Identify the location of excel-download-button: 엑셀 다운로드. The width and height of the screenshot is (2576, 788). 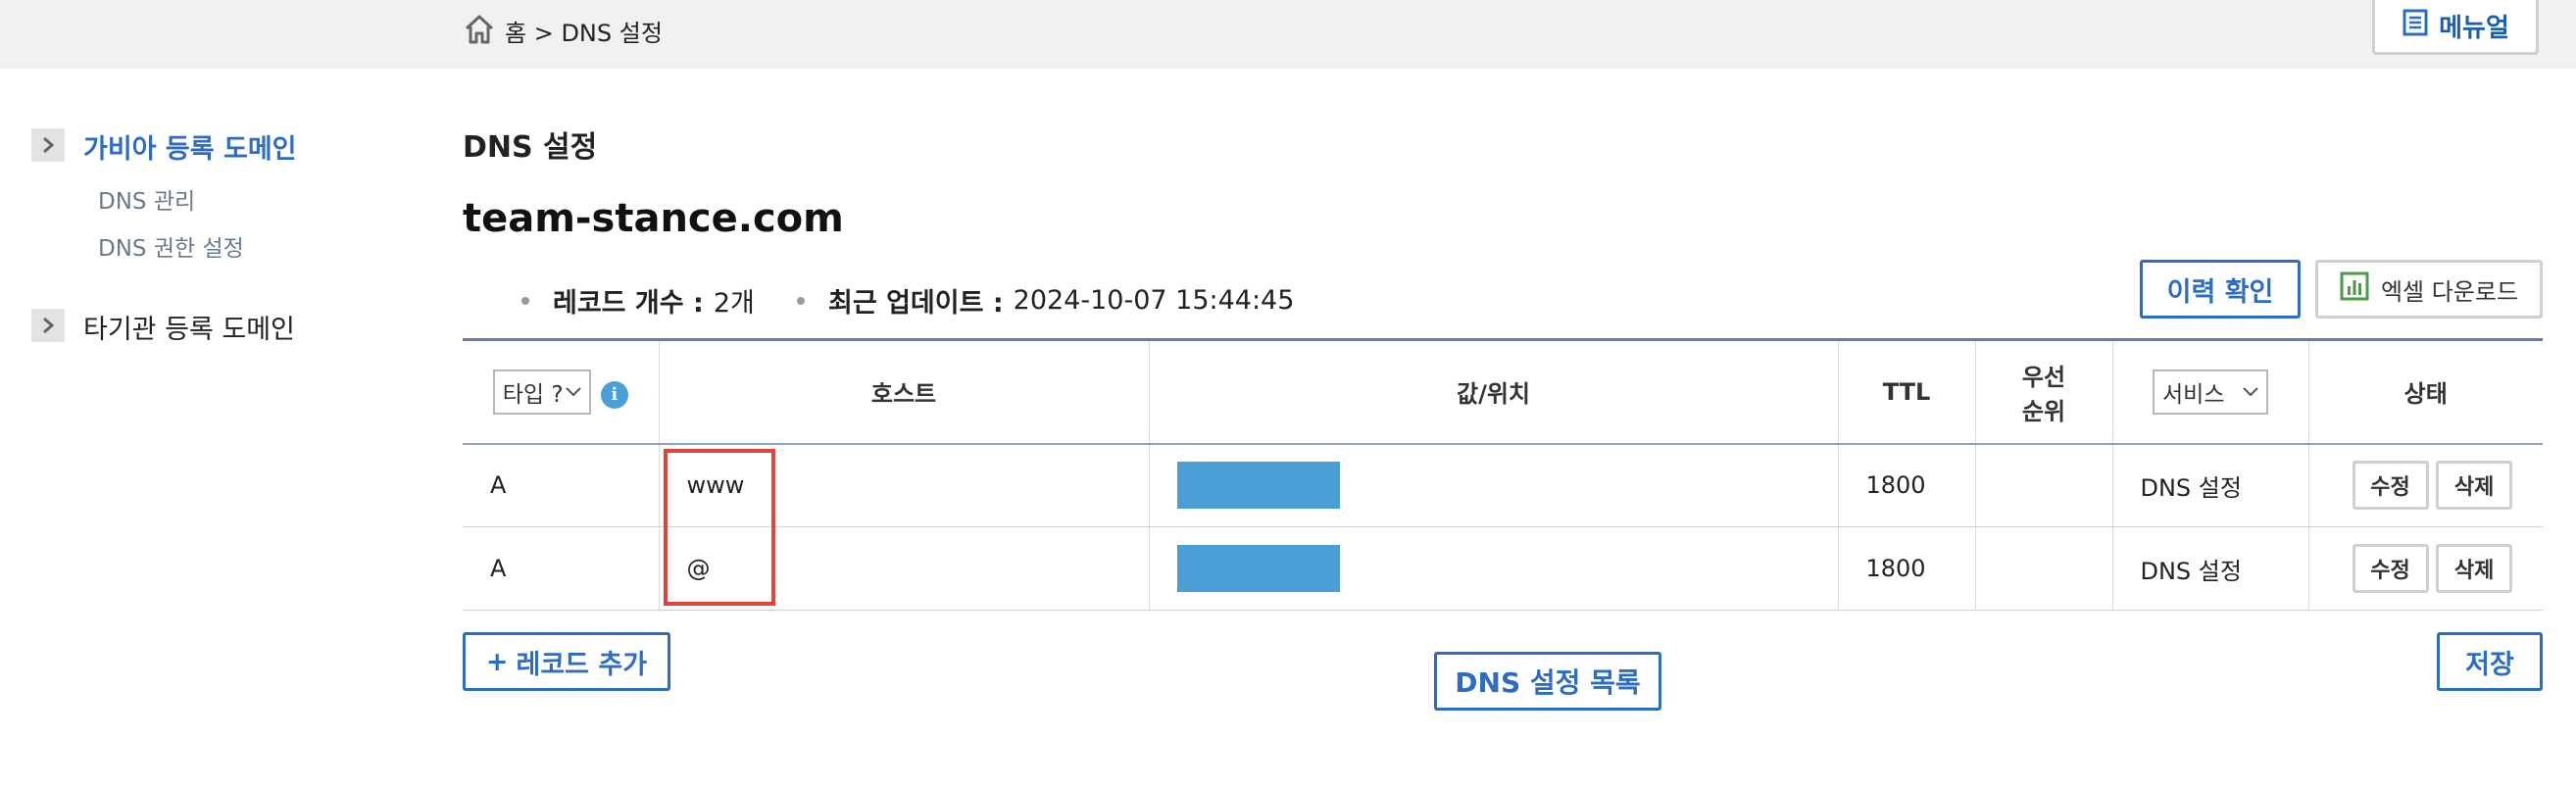
(2429, 289).